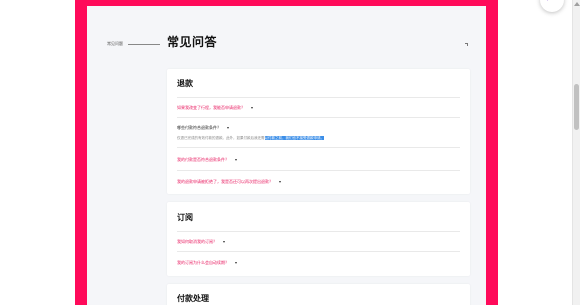  I want to click on faq-question-text: 如果我改变了行程，我能否申请退款？, so click(211, 107).